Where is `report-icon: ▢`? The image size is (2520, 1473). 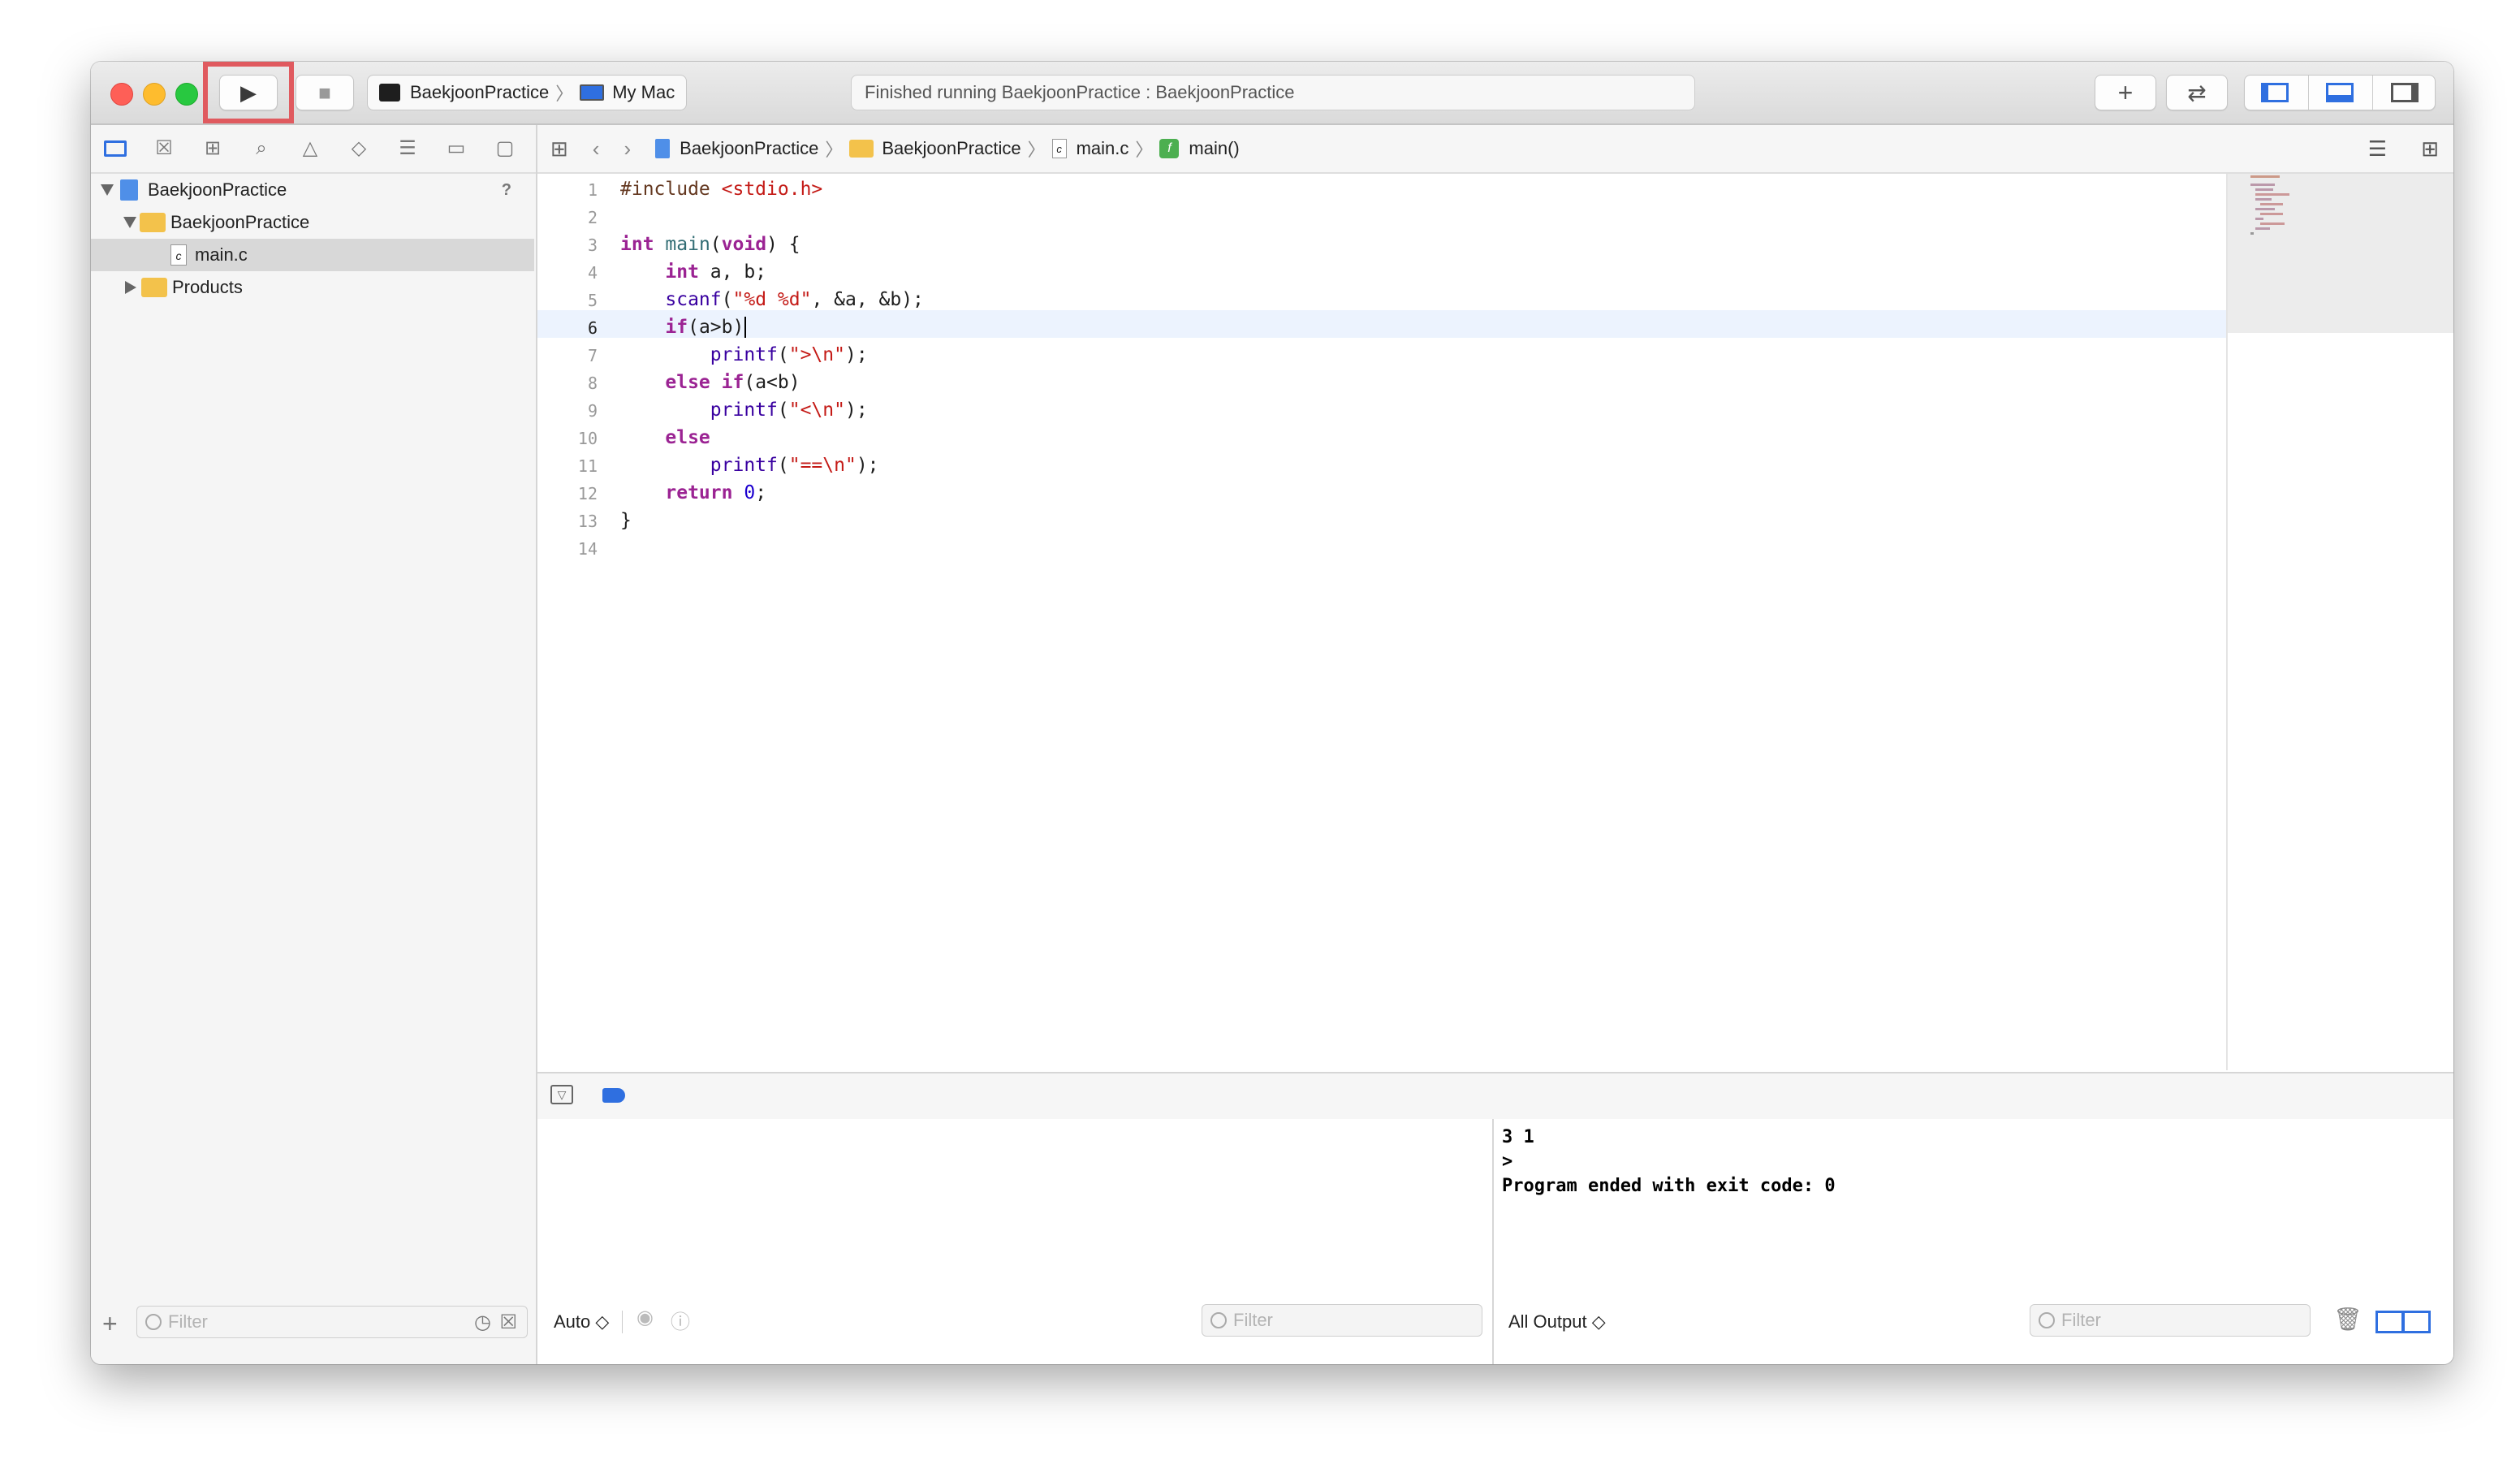
report-icon: ▢ is located at coordinates (505, 148).